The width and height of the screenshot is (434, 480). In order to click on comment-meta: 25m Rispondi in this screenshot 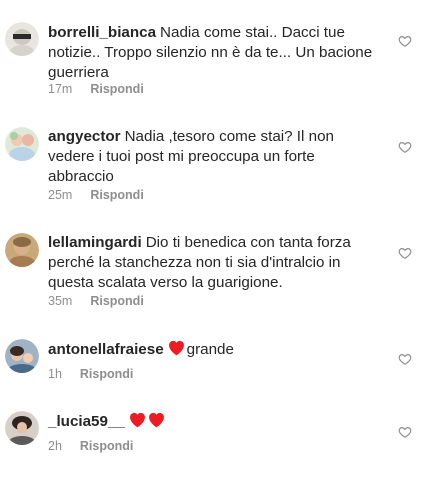, I will do `click(96, 195)`.